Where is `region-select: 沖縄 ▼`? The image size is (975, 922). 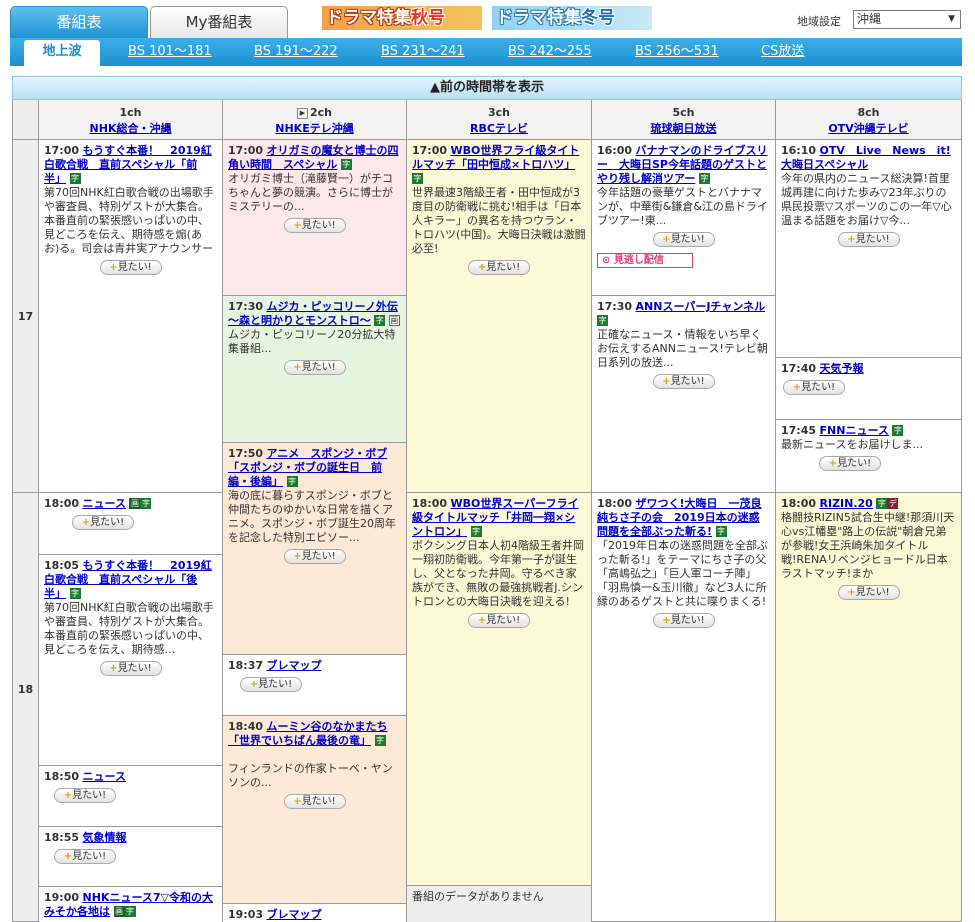
region-select: 沖縄 ▼ is located at coordinates (907, 19).